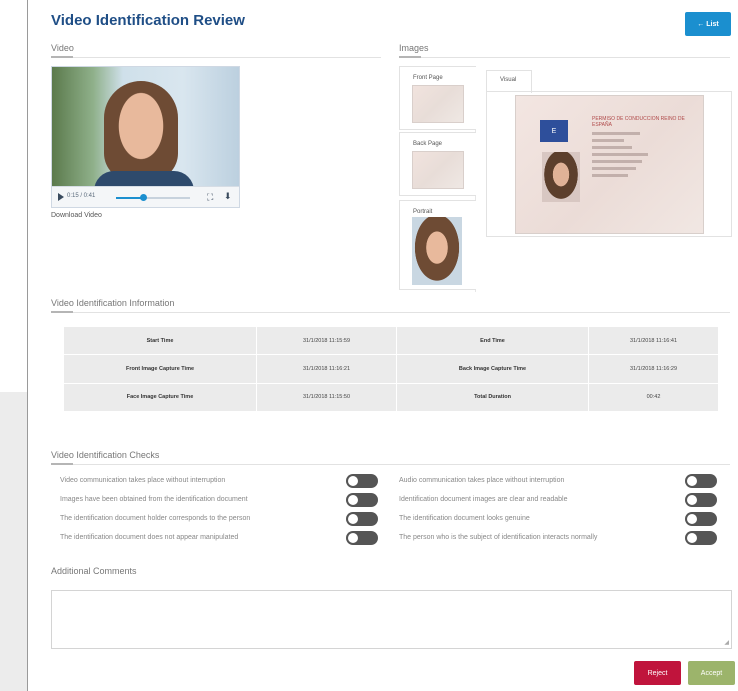 This screenshot has height=691, width=738. Describe the element at coordinates (160, 397) in the screenshot. I see `face-capture-label: Face Image Capture Time` at that location.